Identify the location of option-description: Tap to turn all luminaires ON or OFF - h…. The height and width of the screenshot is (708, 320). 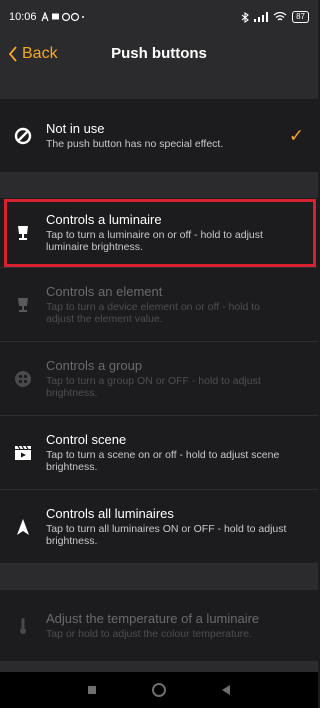
(166, 535).